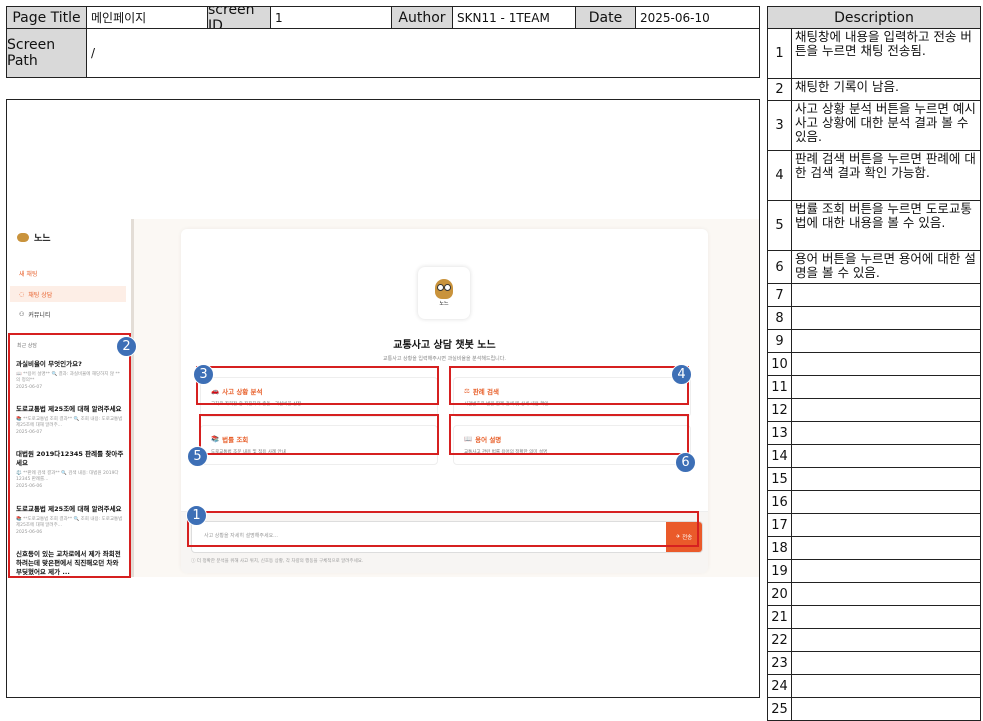  I want to click on annotation-badge-1: 1, so click(196, 515).